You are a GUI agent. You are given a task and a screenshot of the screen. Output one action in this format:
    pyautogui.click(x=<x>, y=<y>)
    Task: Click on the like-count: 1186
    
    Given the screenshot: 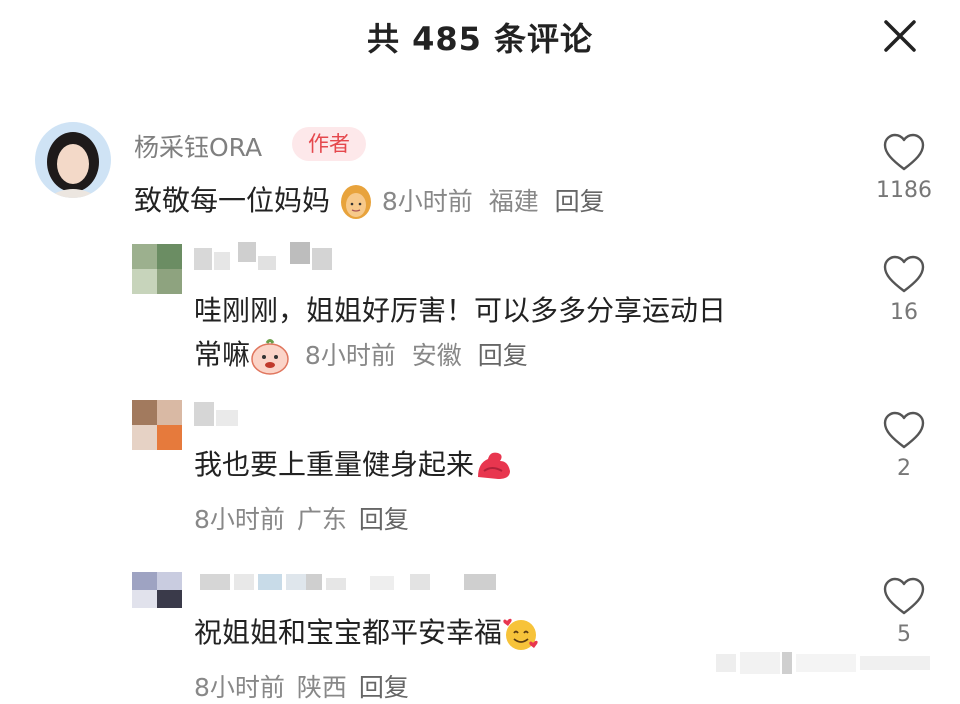 What is the action you would take?
    pyautogui.click(x=904, y=190)
    